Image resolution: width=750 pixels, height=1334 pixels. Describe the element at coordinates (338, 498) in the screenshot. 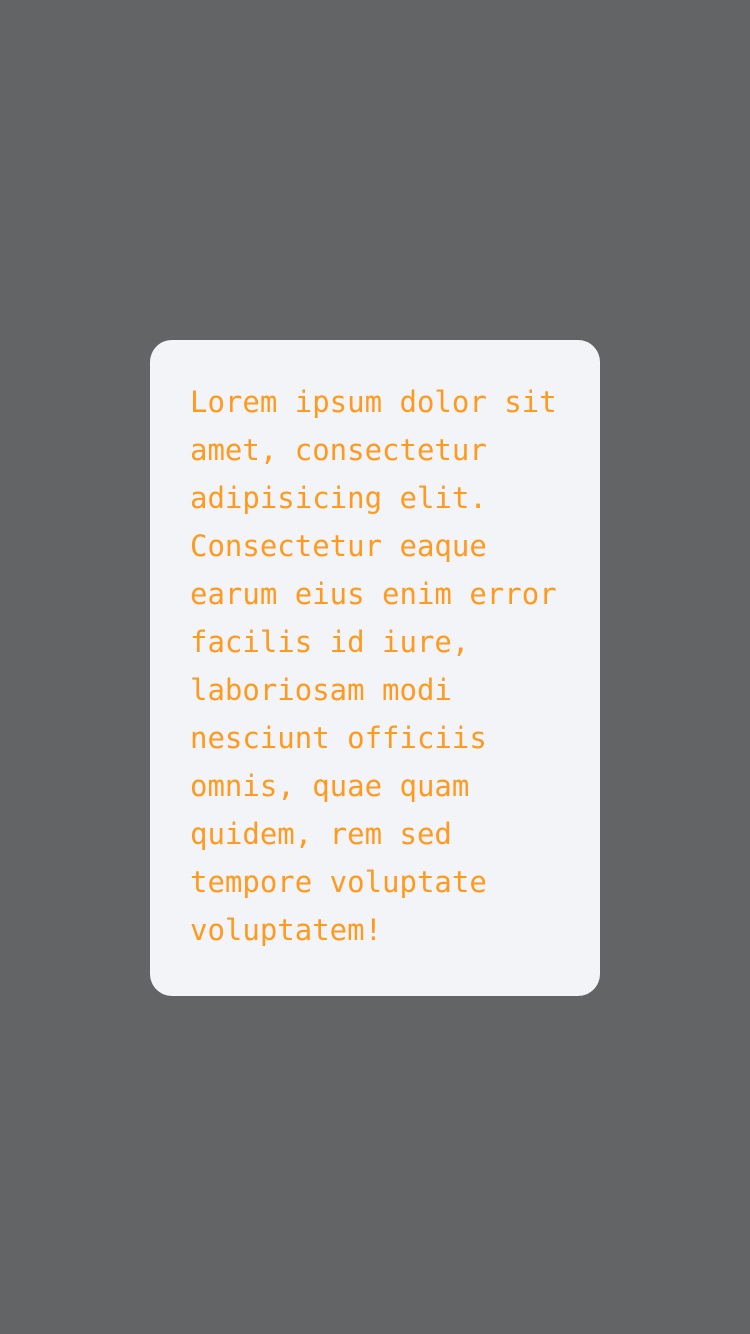

I see `message-line: adipisicing elit.` at that location.